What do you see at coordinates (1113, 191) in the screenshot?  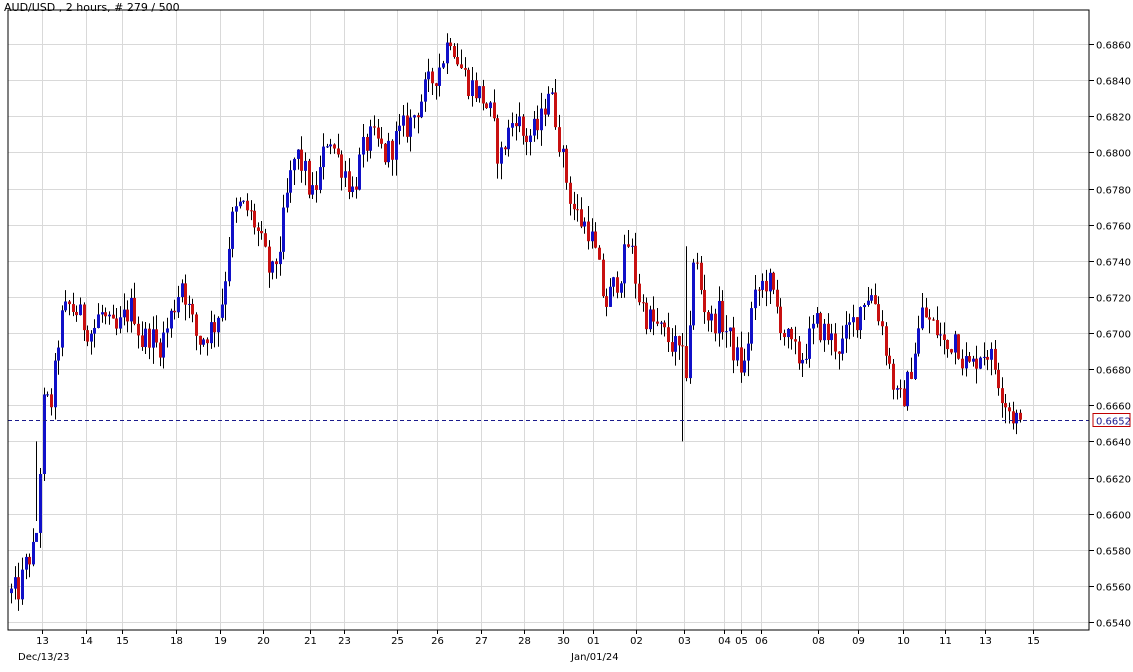 I see `y-tick-label: 0.6780` at bounding box center [1113, 191].